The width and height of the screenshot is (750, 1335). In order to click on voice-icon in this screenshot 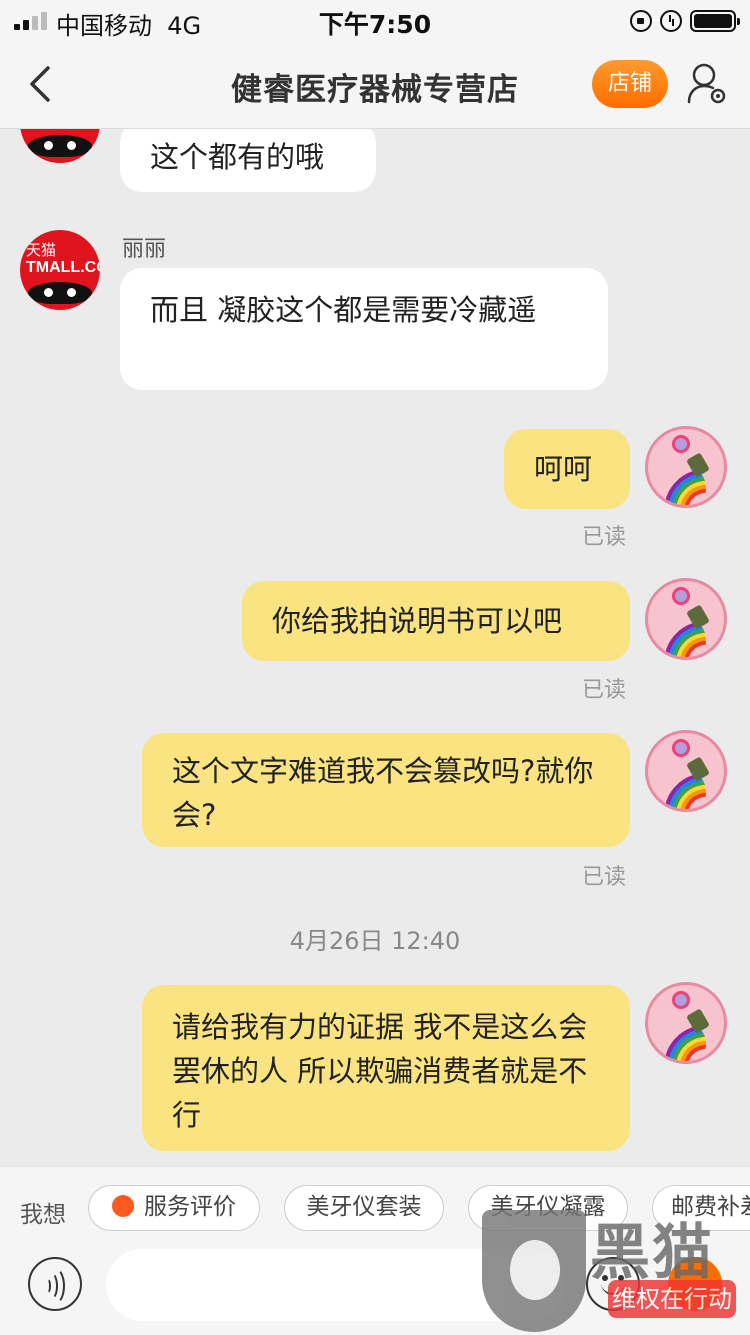, I will do `click(55, 1284)`.